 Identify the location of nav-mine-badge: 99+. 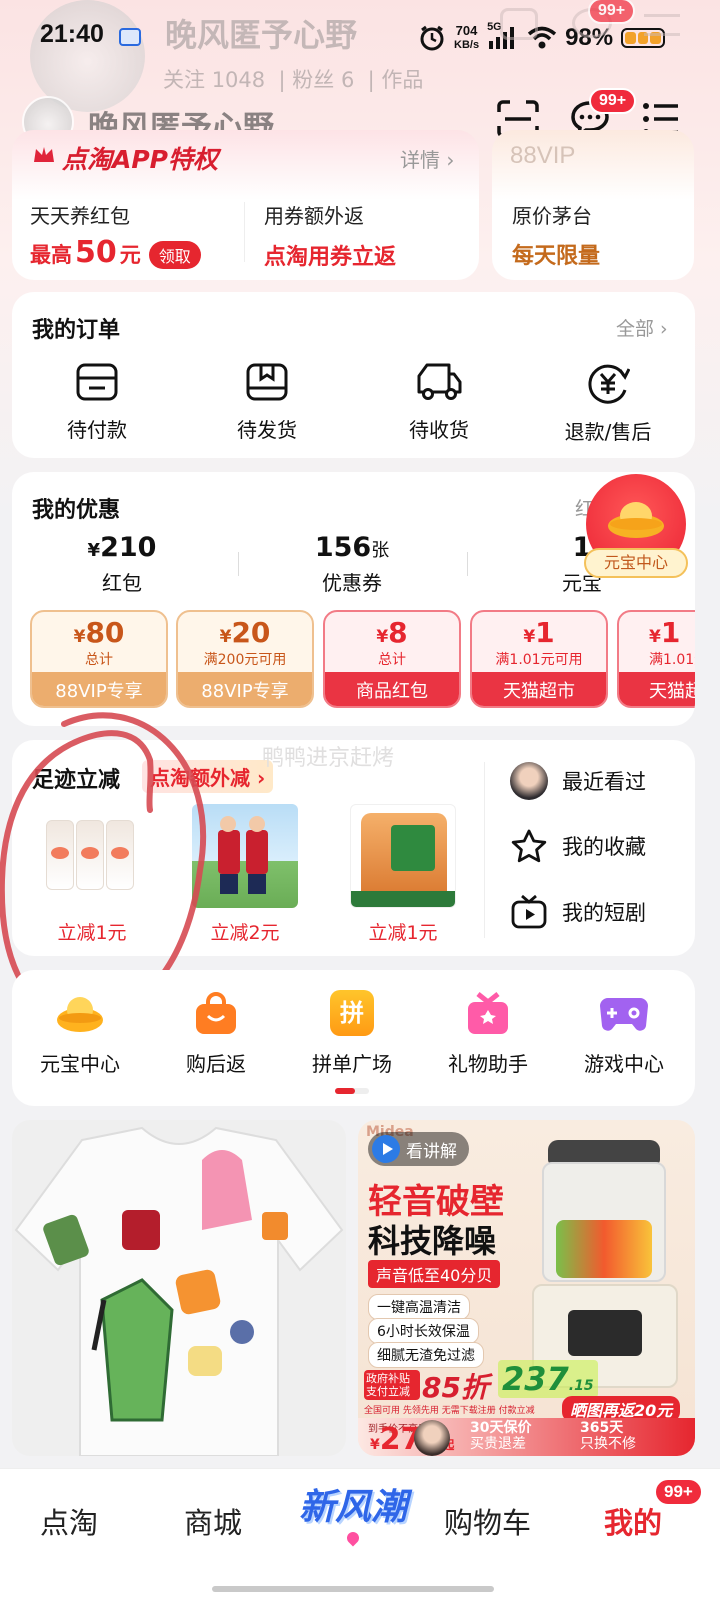
(678, 1492).